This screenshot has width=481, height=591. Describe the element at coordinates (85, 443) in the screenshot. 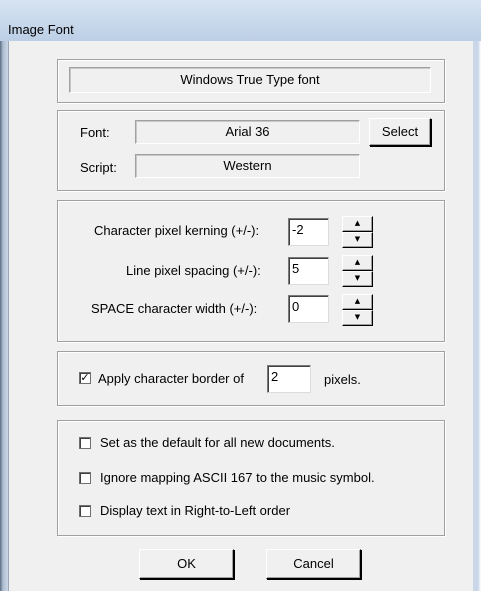

I see `default-option-checkbox` at that location.